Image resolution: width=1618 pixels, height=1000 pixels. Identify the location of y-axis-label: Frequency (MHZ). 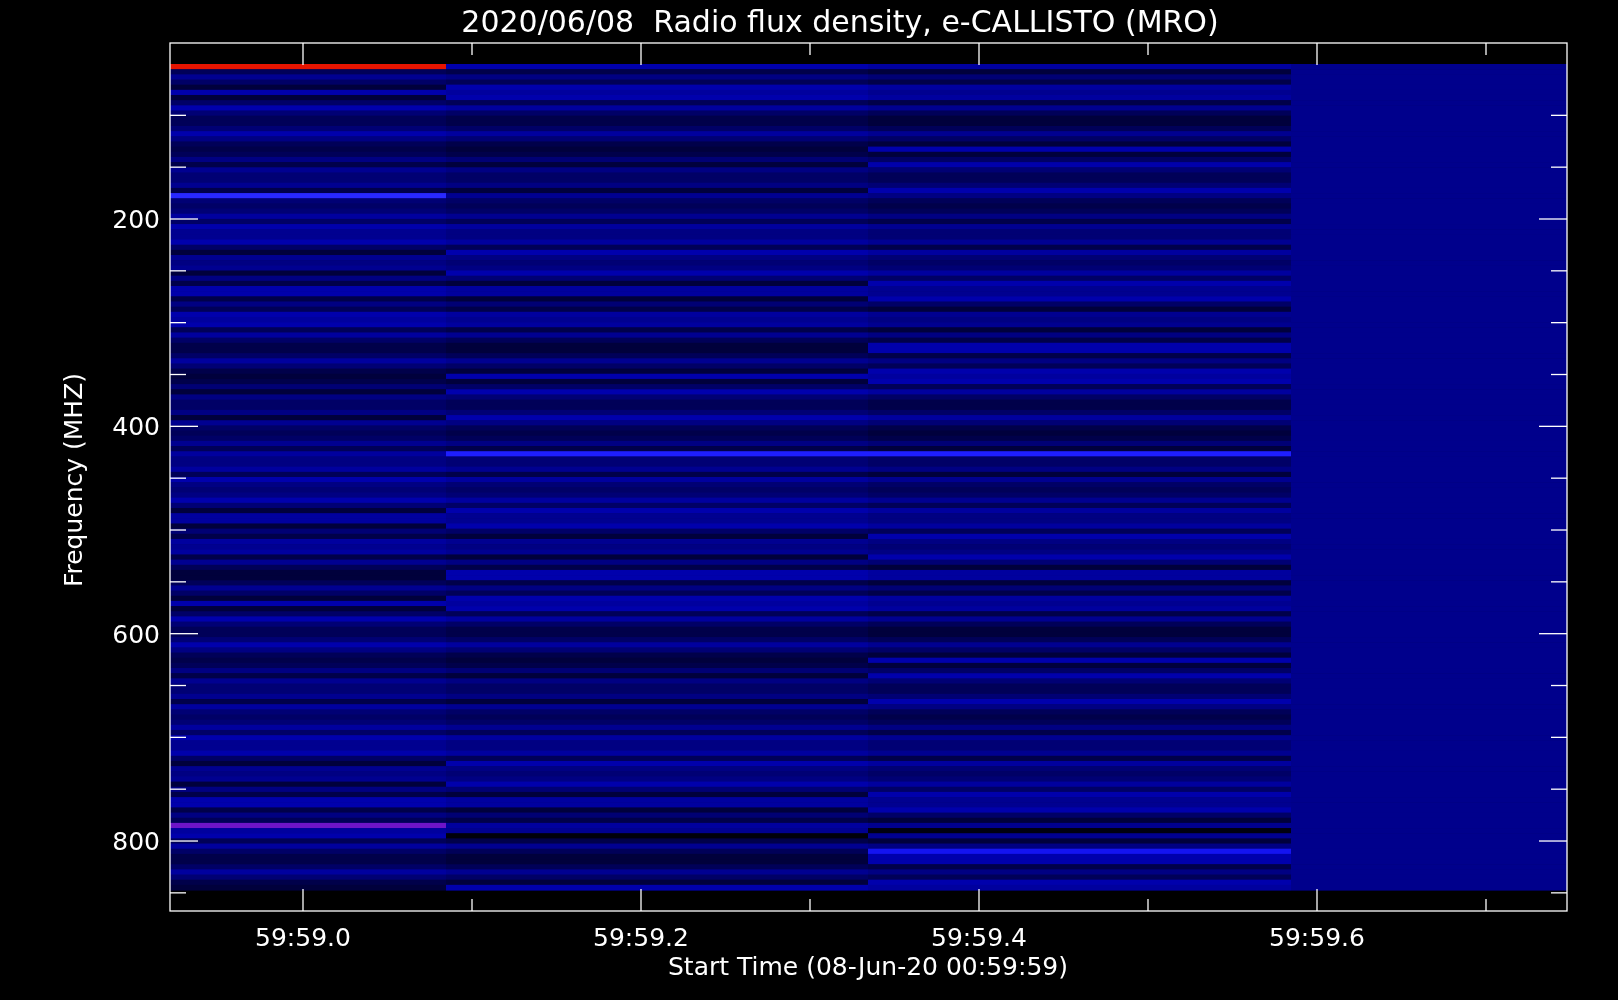
(73, 480).